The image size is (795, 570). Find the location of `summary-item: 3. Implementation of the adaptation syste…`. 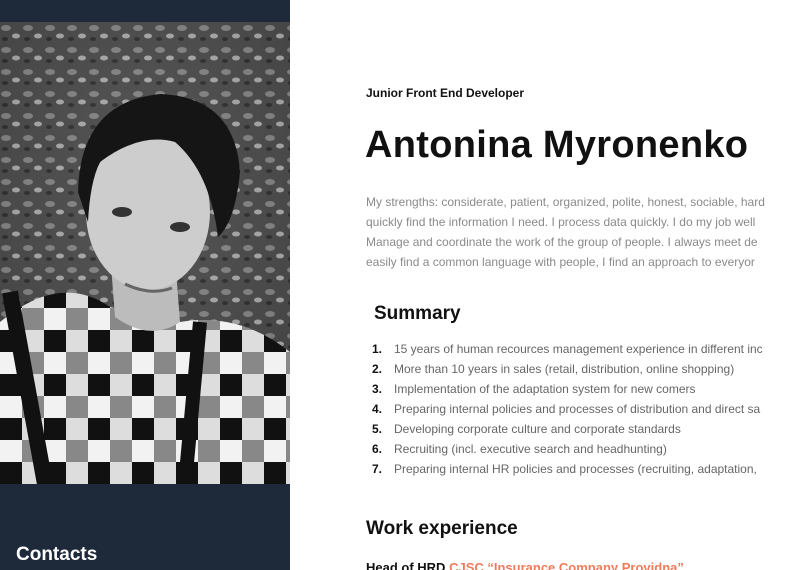

summary-item: 3. Implementation of the adaptation syste… is located at coordinates (567, 389).